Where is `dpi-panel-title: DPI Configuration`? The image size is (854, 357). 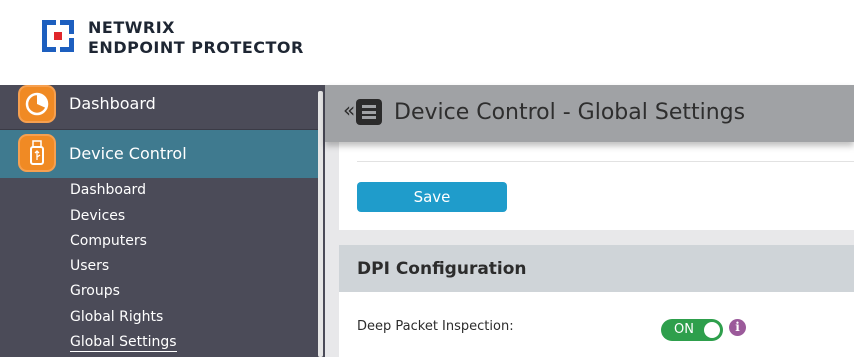 dpi-panel-title: DPI Configuration is located at coordinates (442, 269).